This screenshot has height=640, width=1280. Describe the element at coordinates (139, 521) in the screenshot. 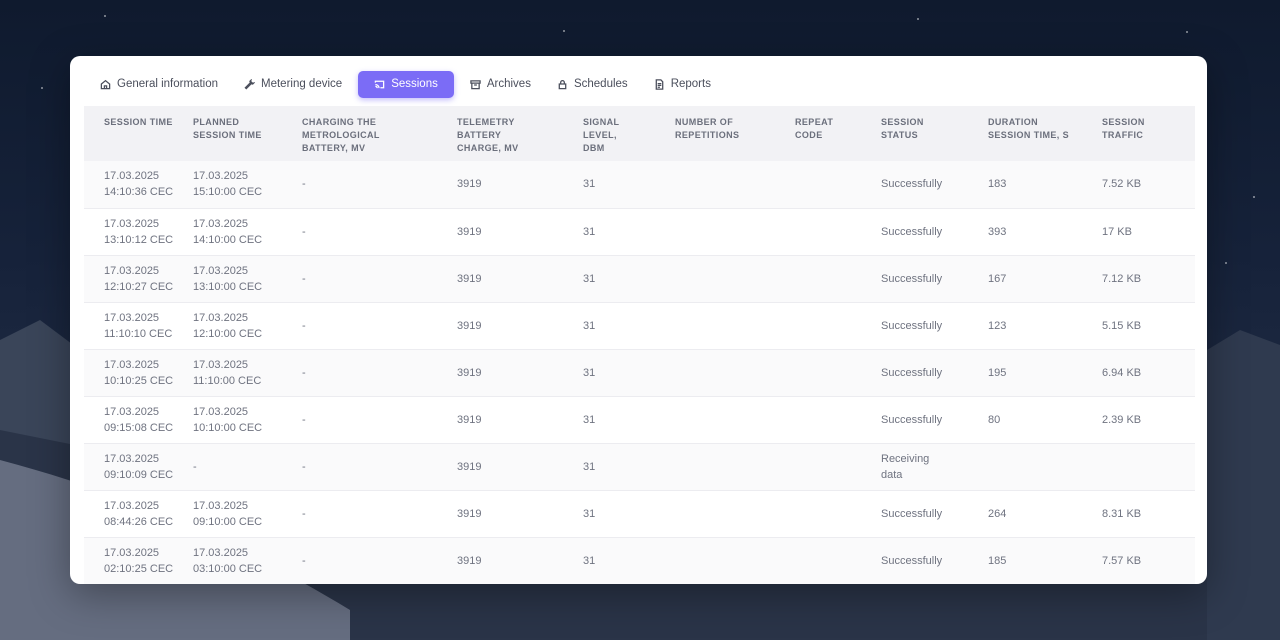

I see `session-clock: 08:44:26 CEC` at that location.